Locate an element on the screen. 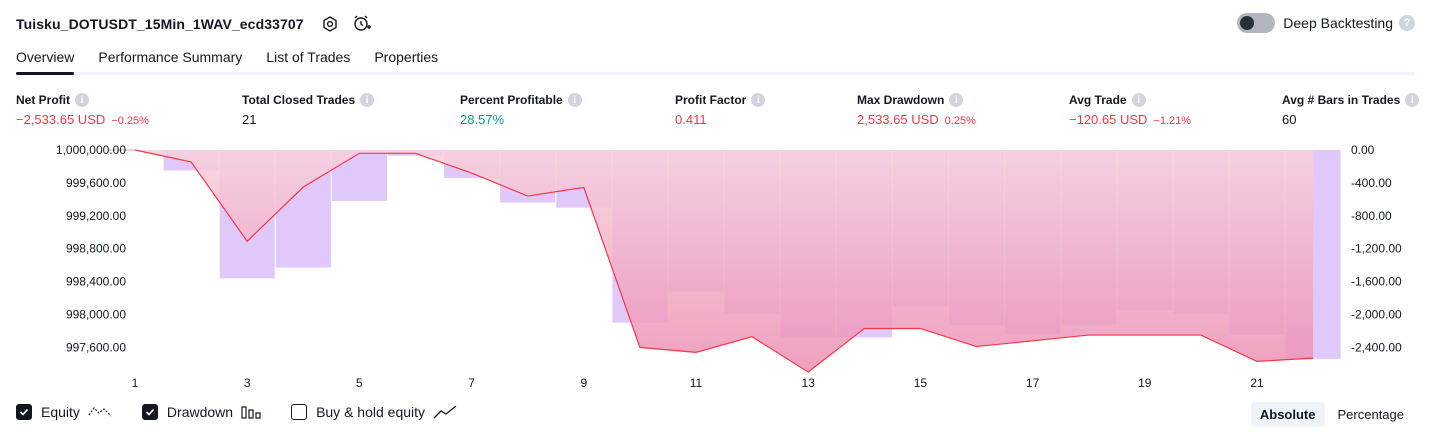  buy-hold-line-icon is located at coordinates (445, 412).